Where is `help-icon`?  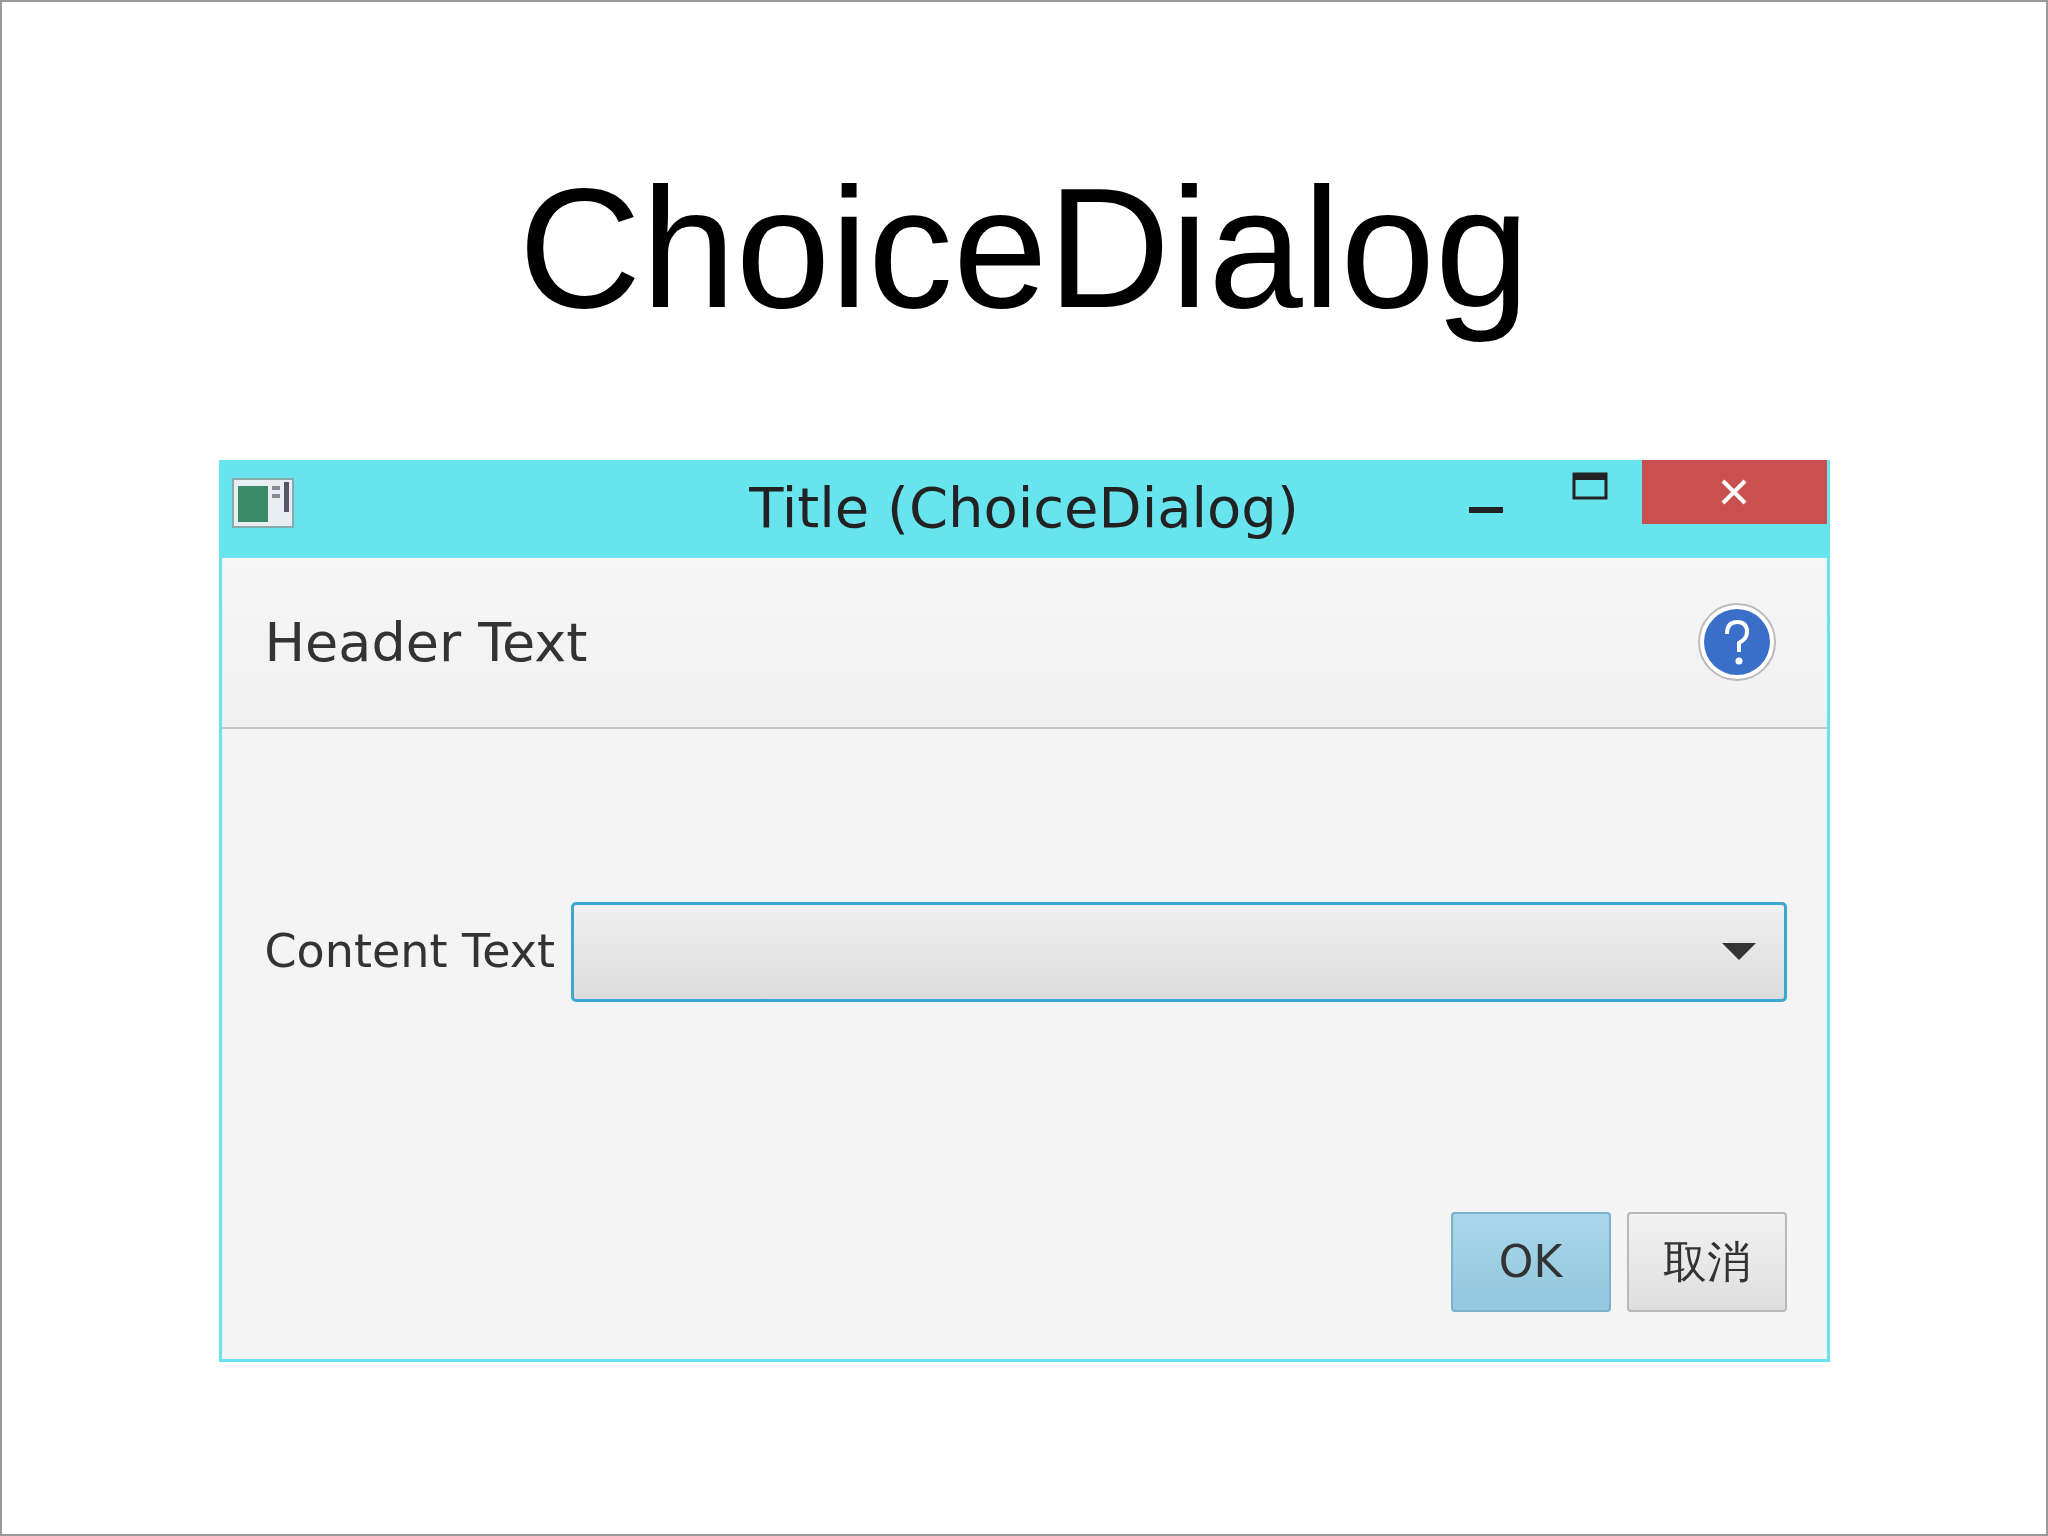
help-icon is located at coordinates (1736, 642).